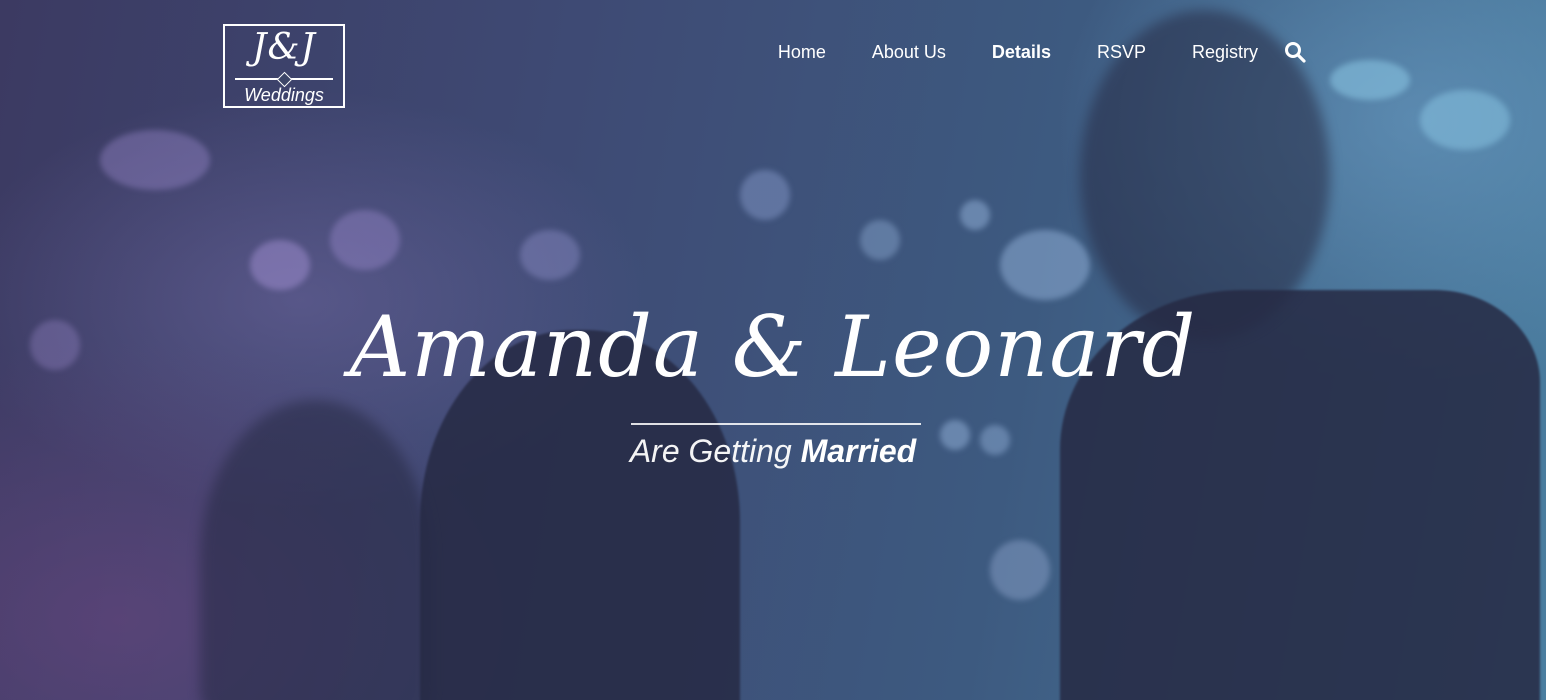 The width and height of the screenshot is (1546, 700). I want to click on nav-item-details: Details, so click(1021, 52).